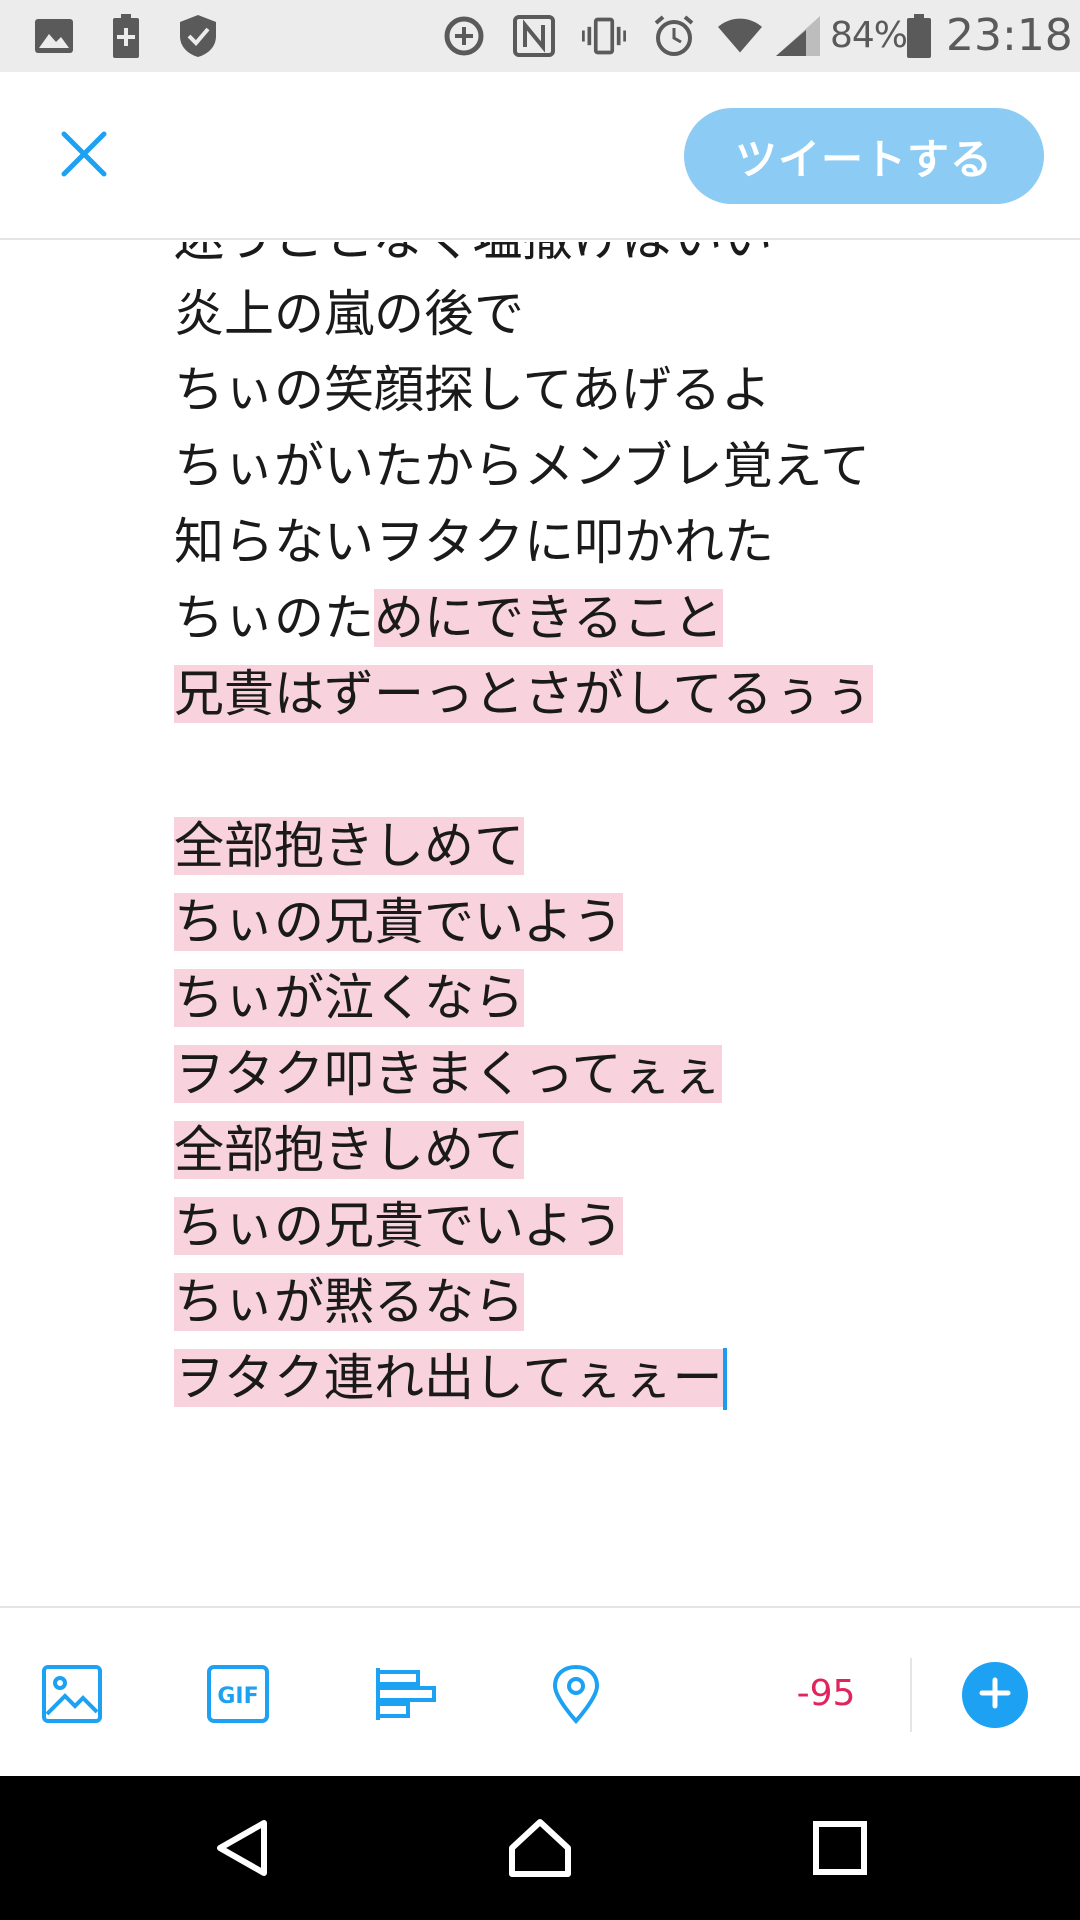  I want to click on compose-line-text: ちぃのた, so click(274, 618).